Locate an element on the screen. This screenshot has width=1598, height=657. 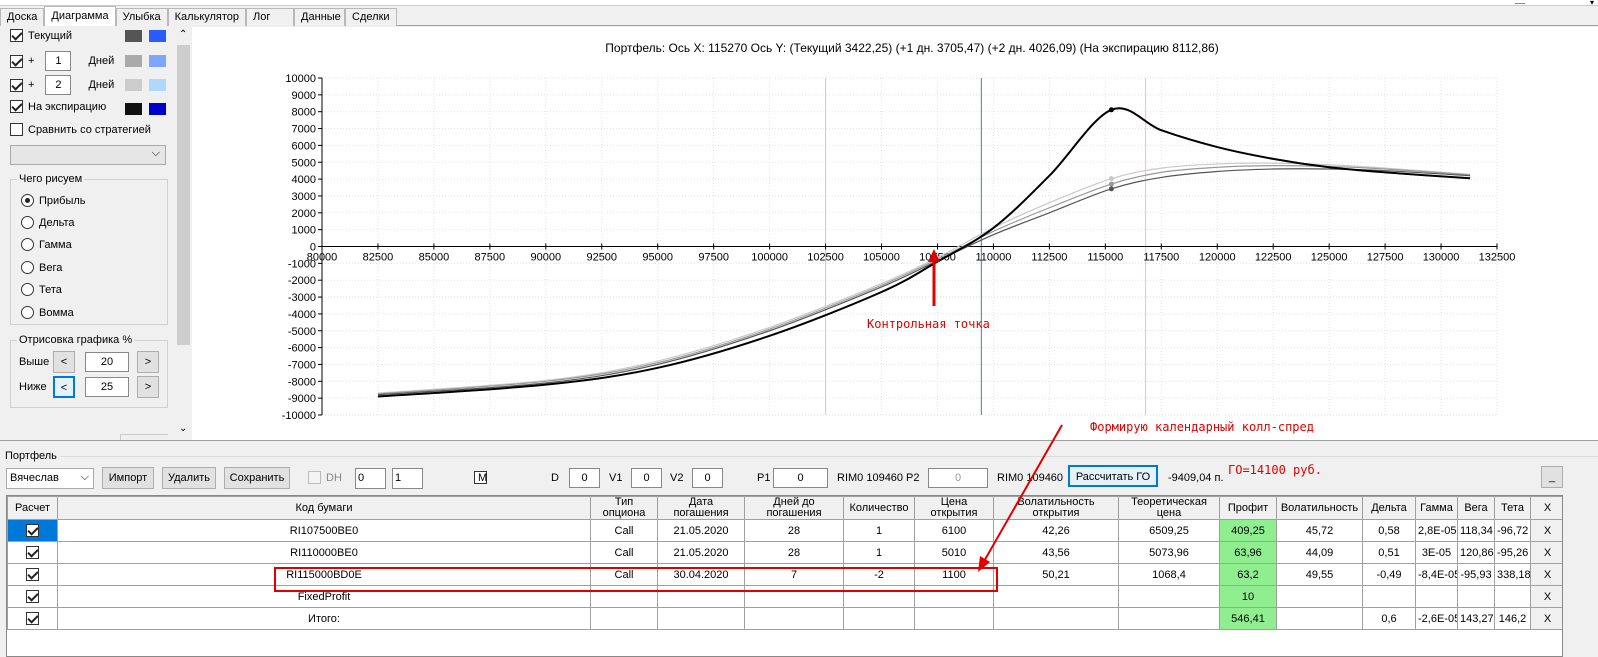
column-header: Гамма is located at coordinates (1436, 508).